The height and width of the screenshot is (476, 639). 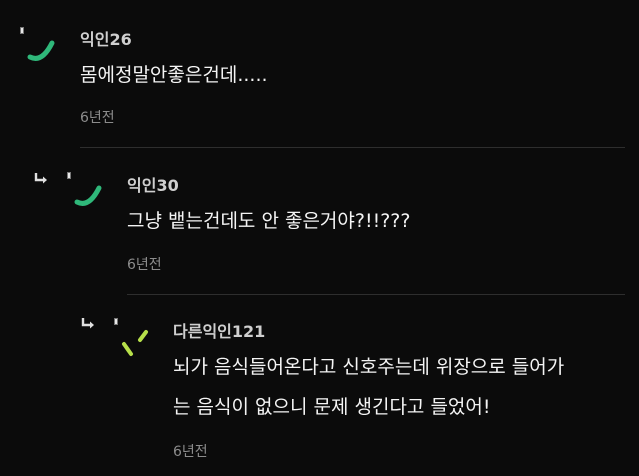 What do you see at coordinates (106, 38) in the screenshot?
I see `comment-nickname: 익인26` at bounding box center [106, 38].